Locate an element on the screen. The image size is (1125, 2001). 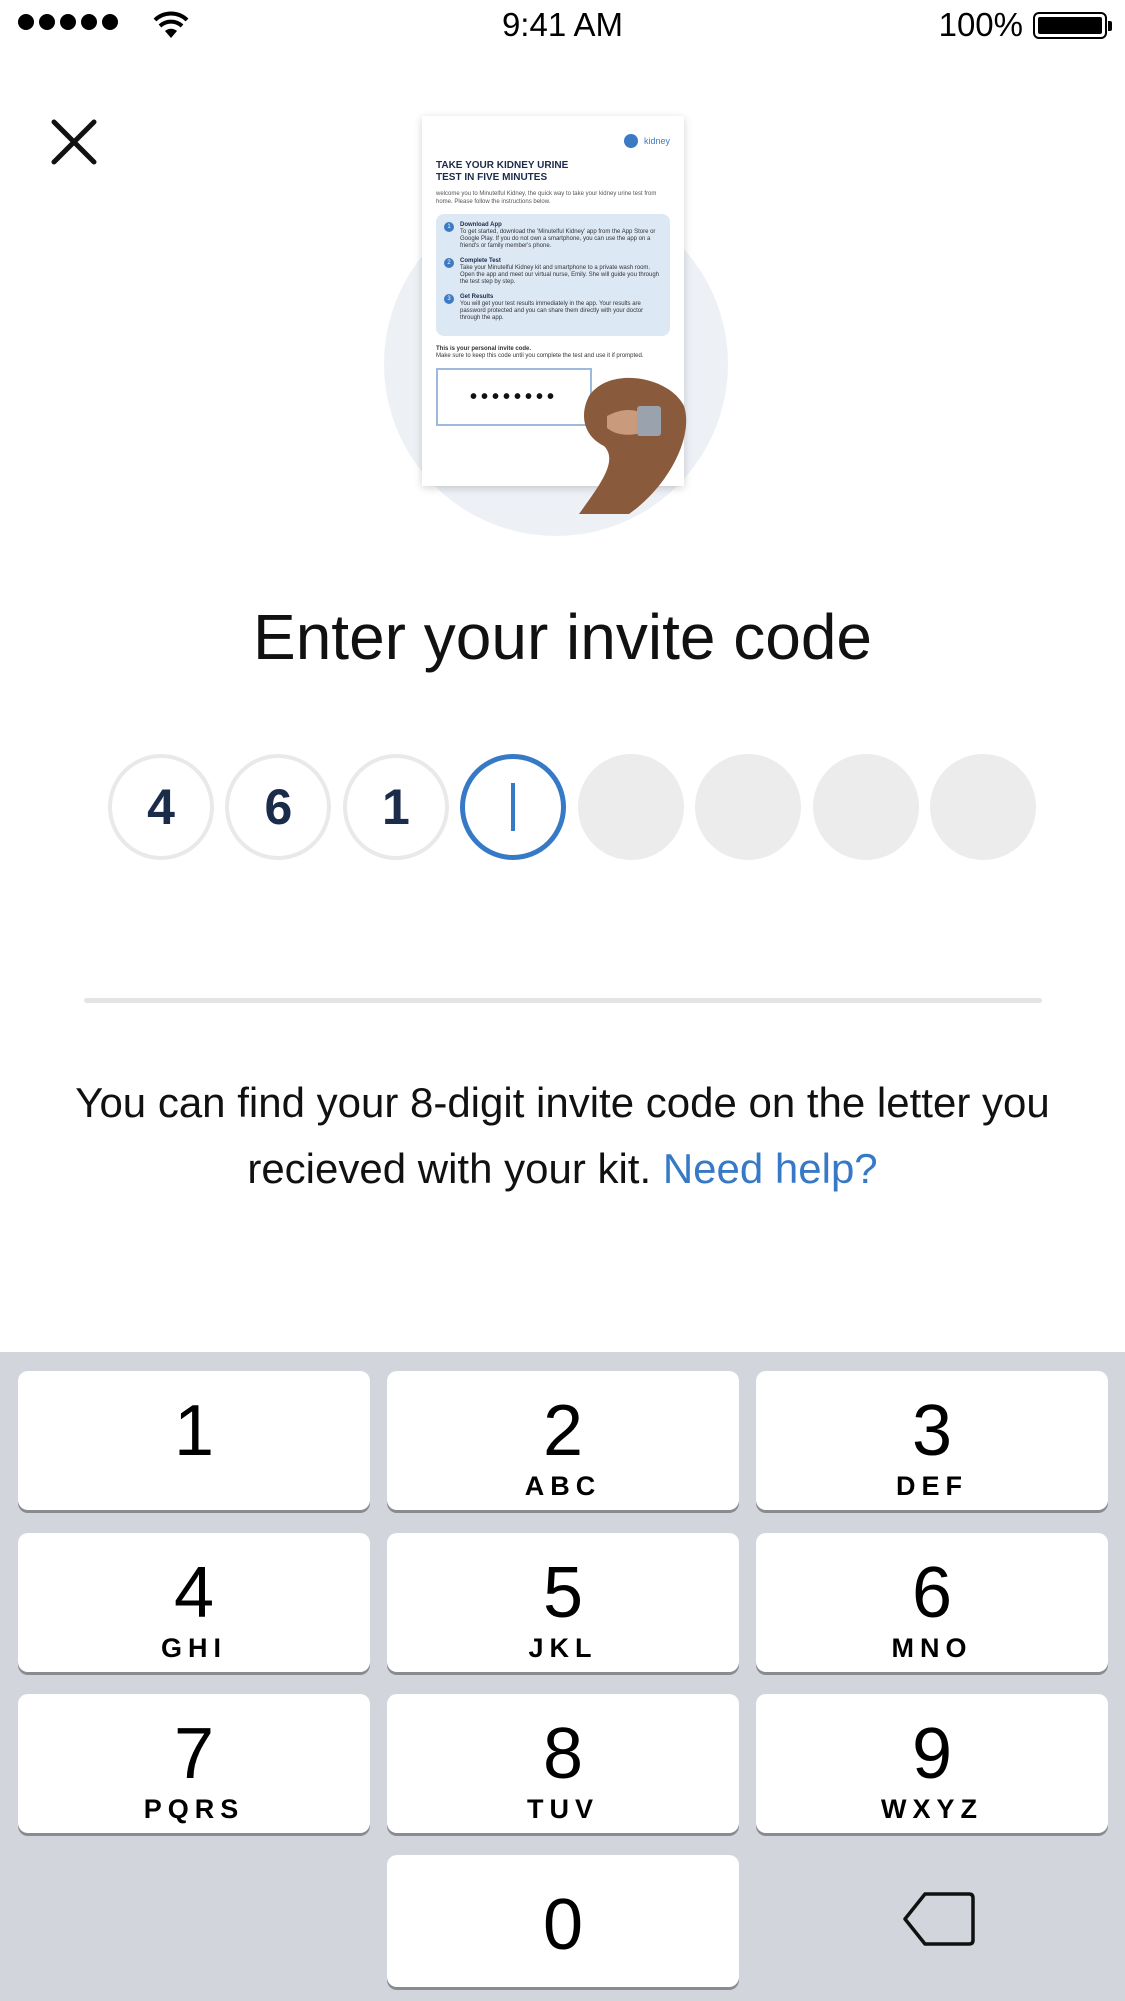
key-4: 4 GHI is located at coordinates (194, 1602).